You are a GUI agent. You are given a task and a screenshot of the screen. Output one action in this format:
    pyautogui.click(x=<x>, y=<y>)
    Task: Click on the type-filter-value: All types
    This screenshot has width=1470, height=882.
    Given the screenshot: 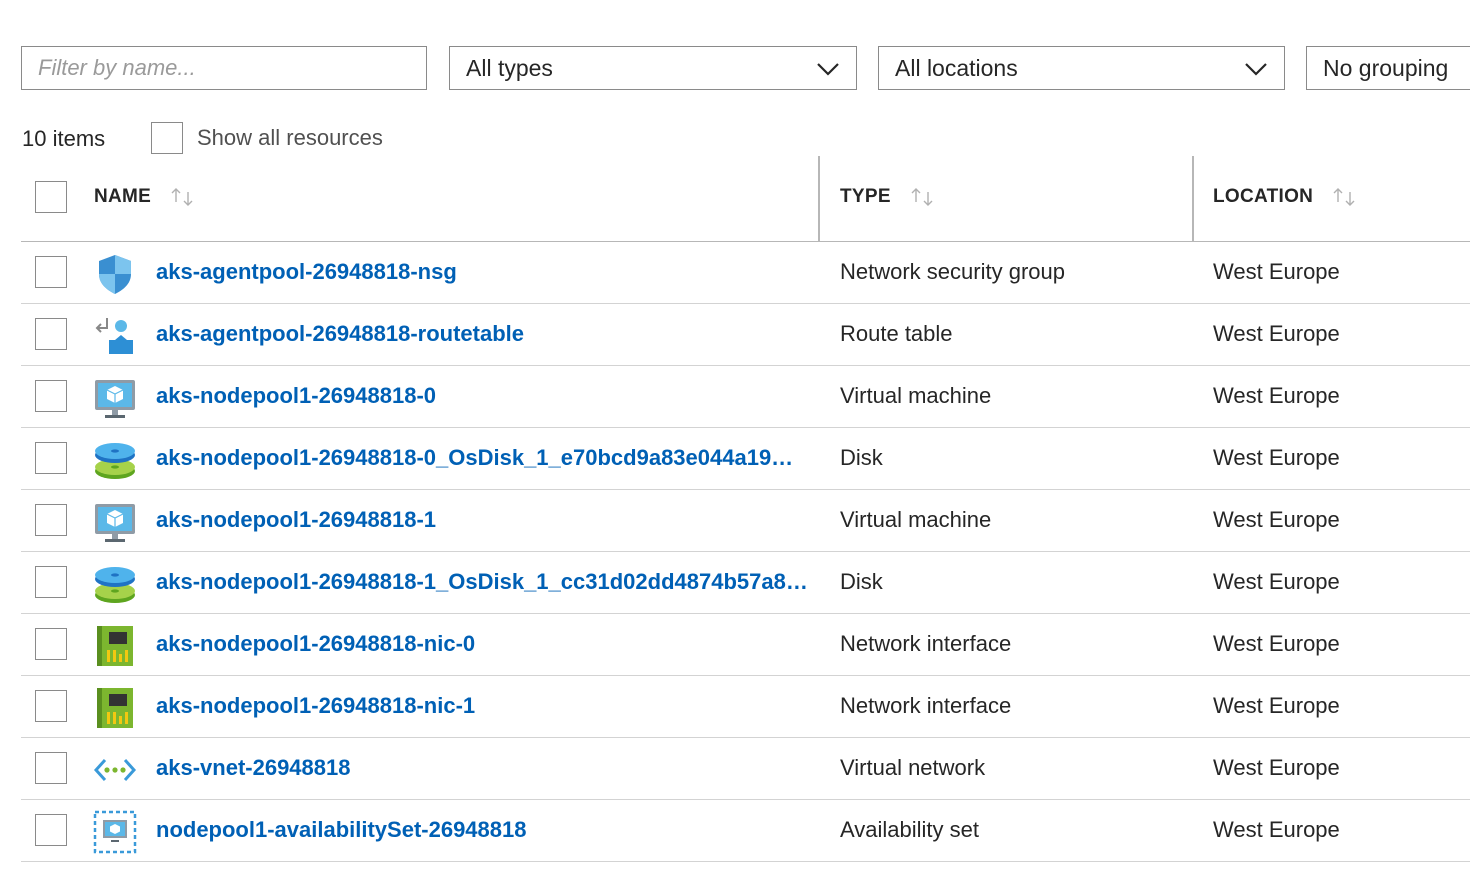 What is the action you would take?
    pyautogui.click(x=509, y=67)
    